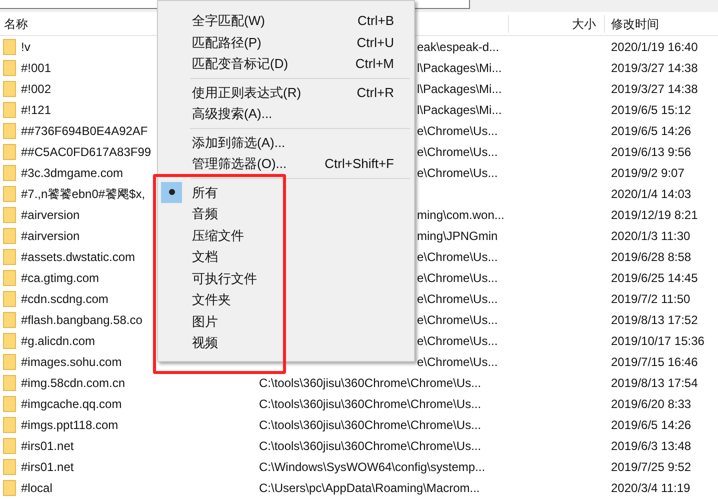  What do you see at coordinates (654, 215) in the screenshot?
I see `modified-time: 2019/12/19 8:21` at bounding box center [654, 215].